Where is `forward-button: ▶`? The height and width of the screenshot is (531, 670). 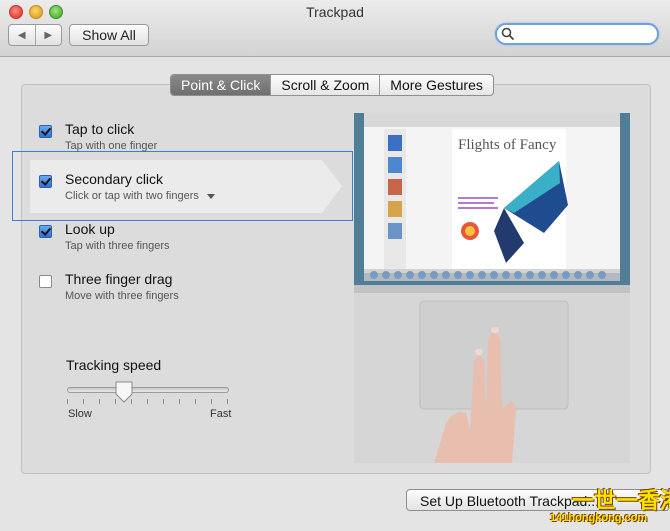
forward-button: ▶ is located at coordinates (48, 35).